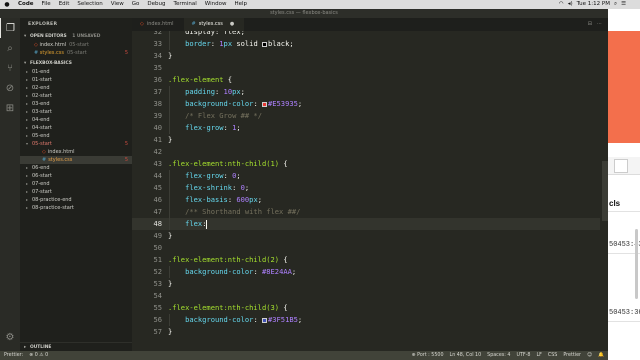  Describe the element at coordinates (366, 176) in the screenshot. I see `code-line: 44 flex-grow: 0;` at that location.